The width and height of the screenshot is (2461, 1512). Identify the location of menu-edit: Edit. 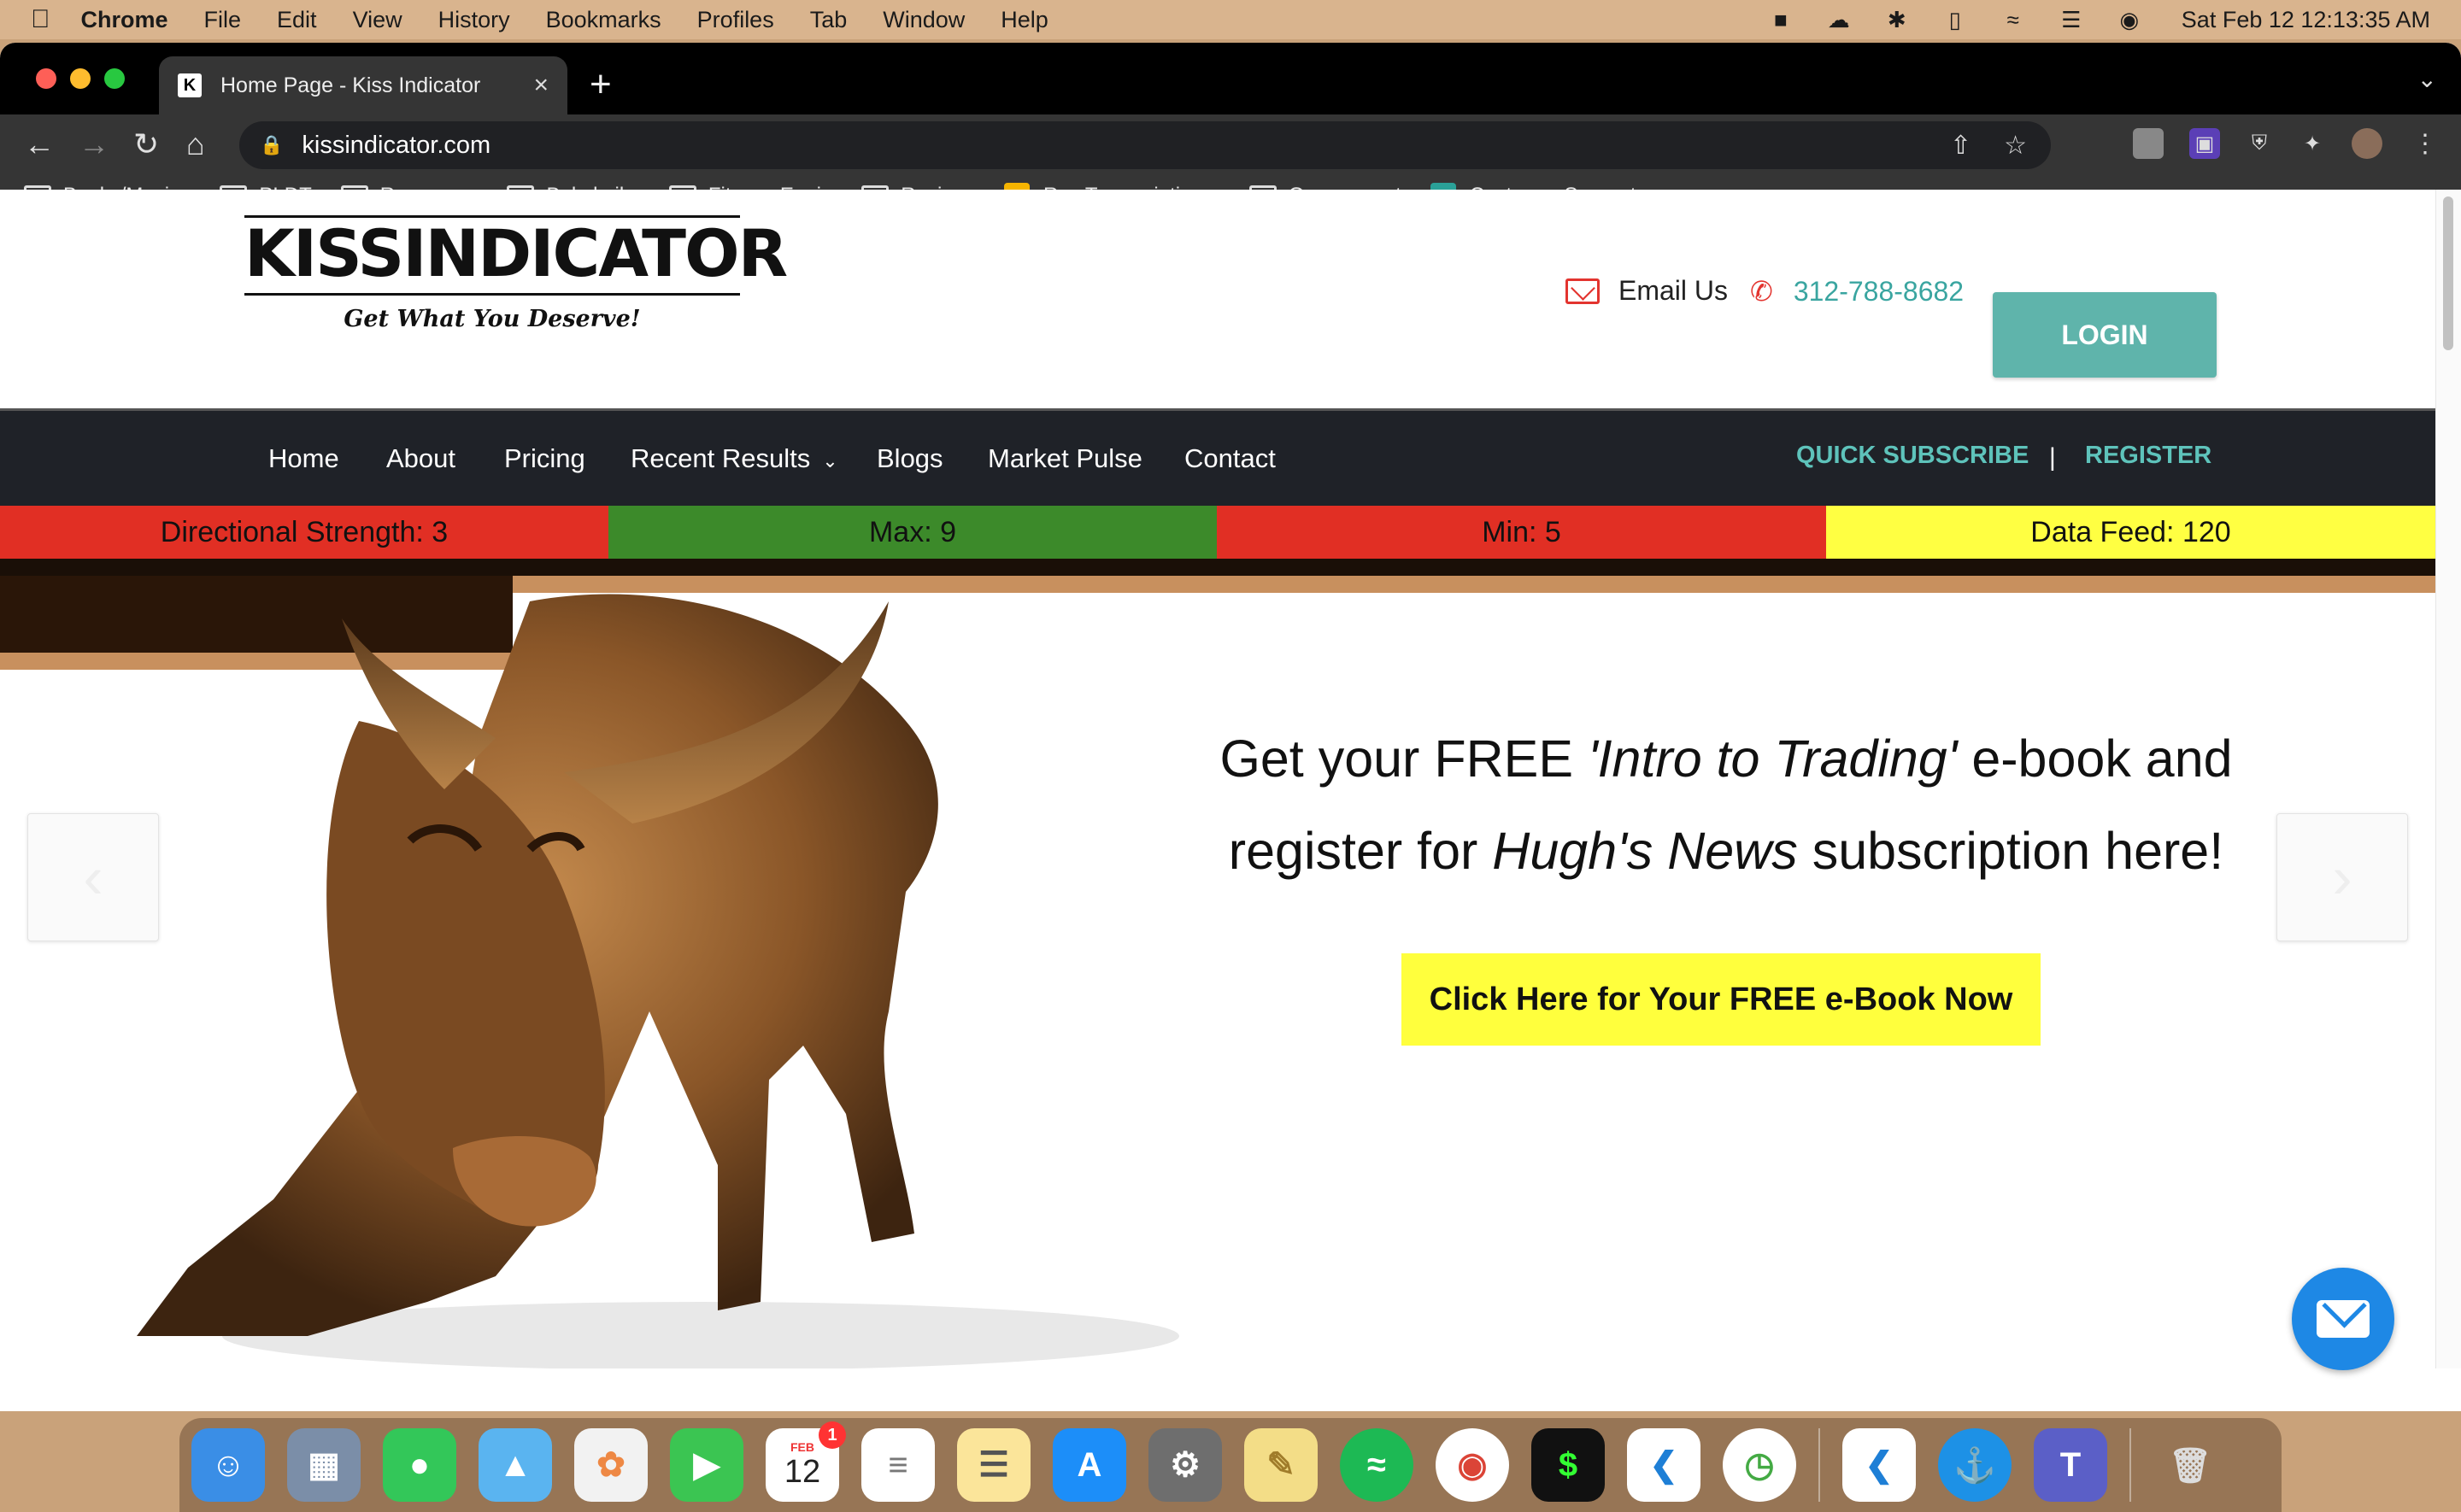
(297, 20).